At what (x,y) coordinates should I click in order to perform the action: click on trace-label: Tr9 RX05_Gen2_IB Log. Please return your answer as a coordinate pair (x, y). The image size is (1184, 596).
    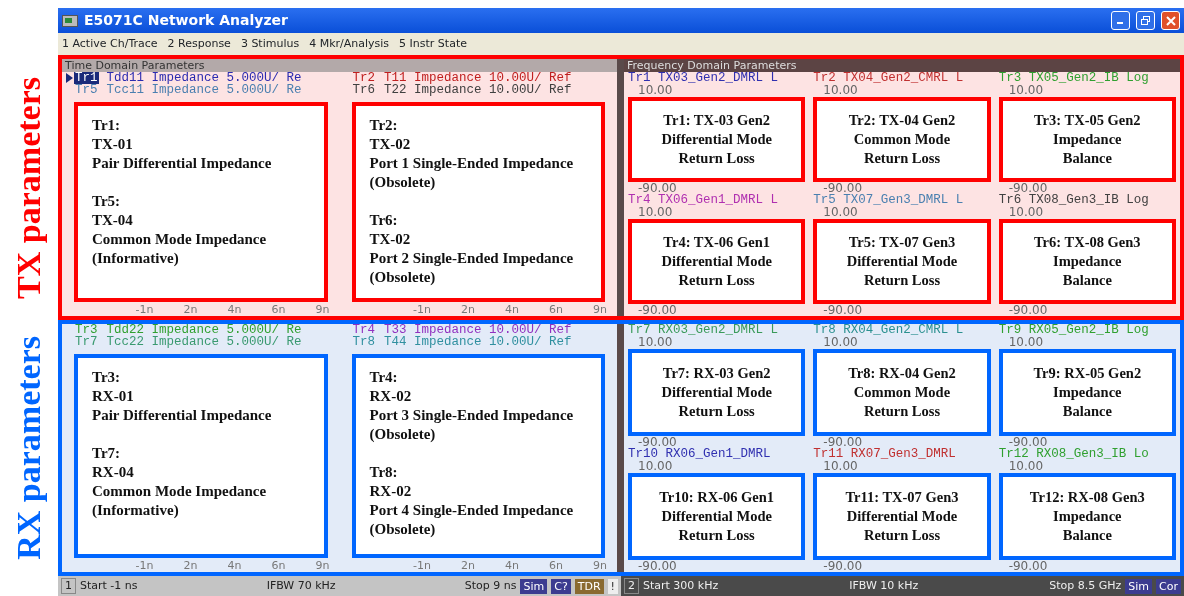
    Looking at the image, I should click on (1074, 330).